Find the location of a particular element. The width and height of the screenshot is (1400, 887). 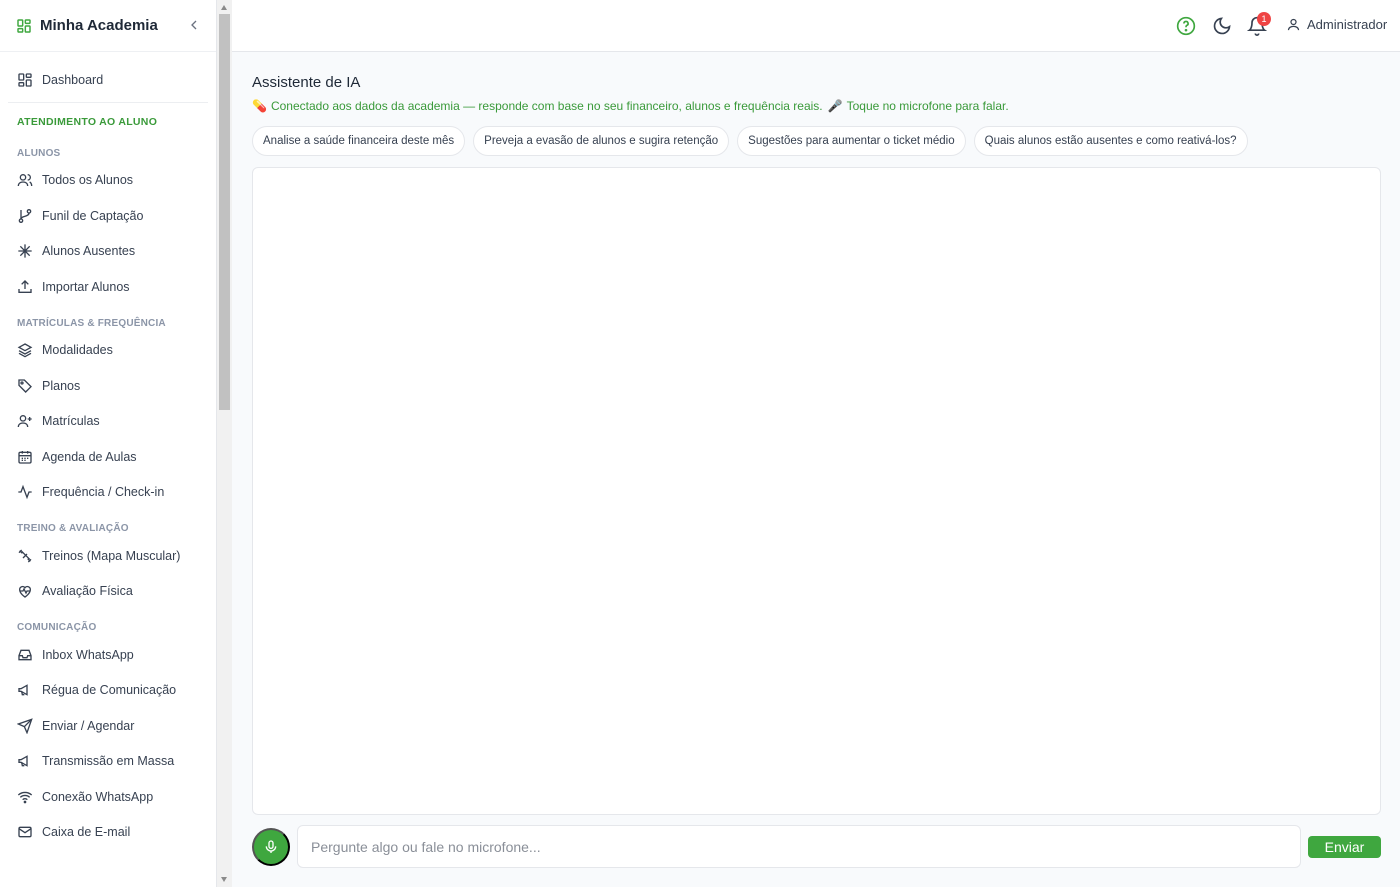

user-plus-icon is located at coordinates (24, 421).